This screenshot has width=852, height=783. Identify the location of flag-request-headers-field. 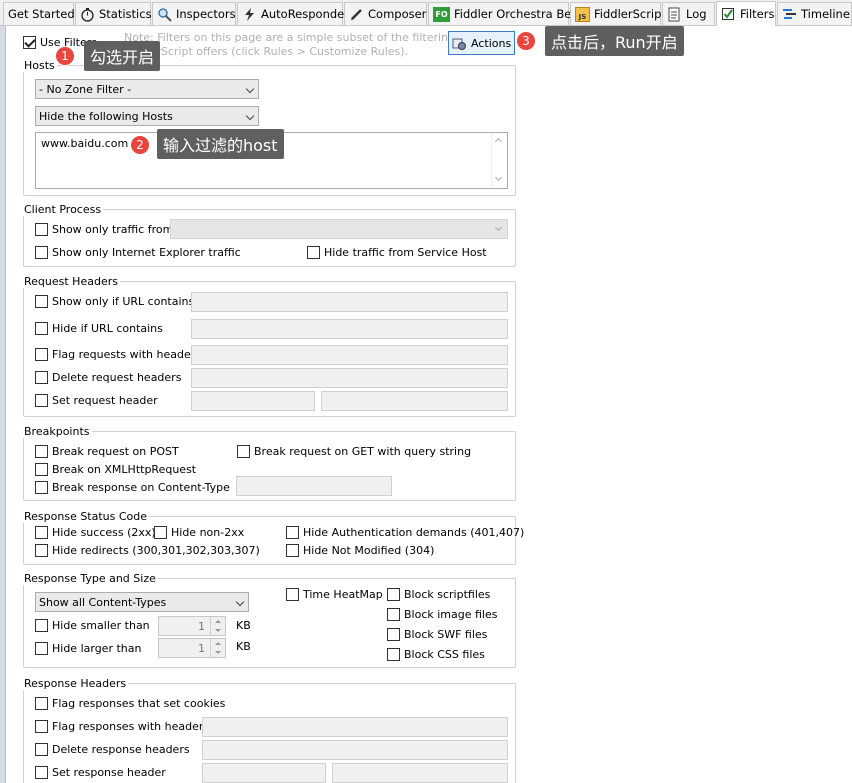
(349, 355).